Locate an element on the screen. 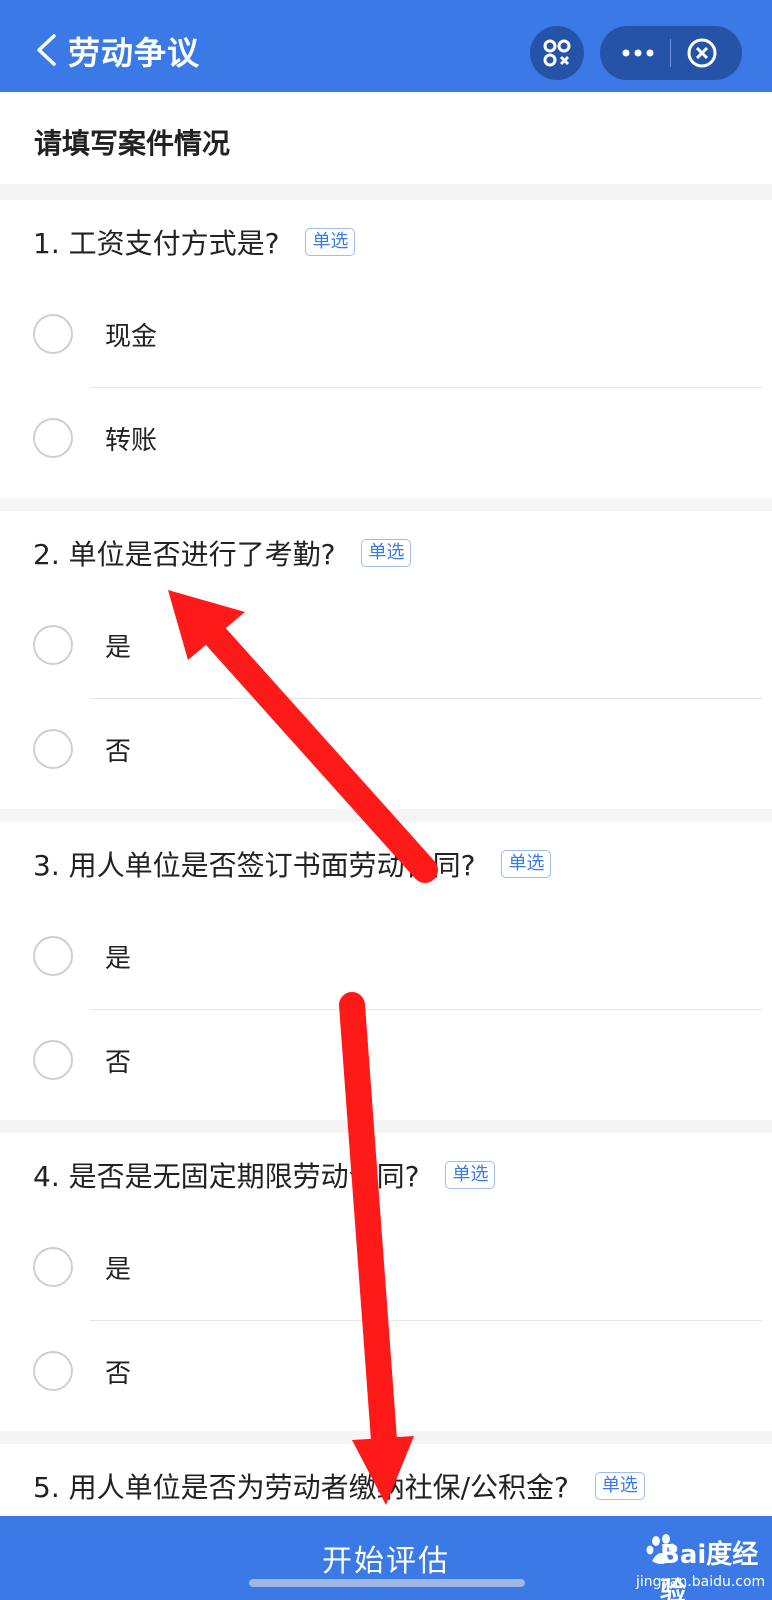  question-card-5: 5. 用人单位是否为劳动者缴纳社保/公积金? 单选 is located at coordinates (386, 1480).